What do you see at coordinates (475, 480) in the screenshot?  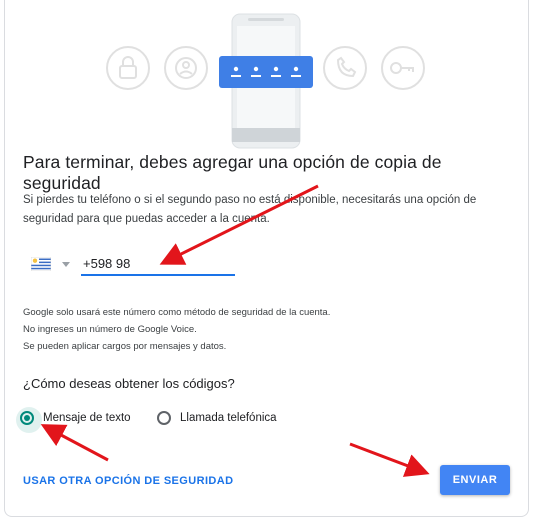 I see `send-button: ENVIAR` at bounding box center [475, 480].